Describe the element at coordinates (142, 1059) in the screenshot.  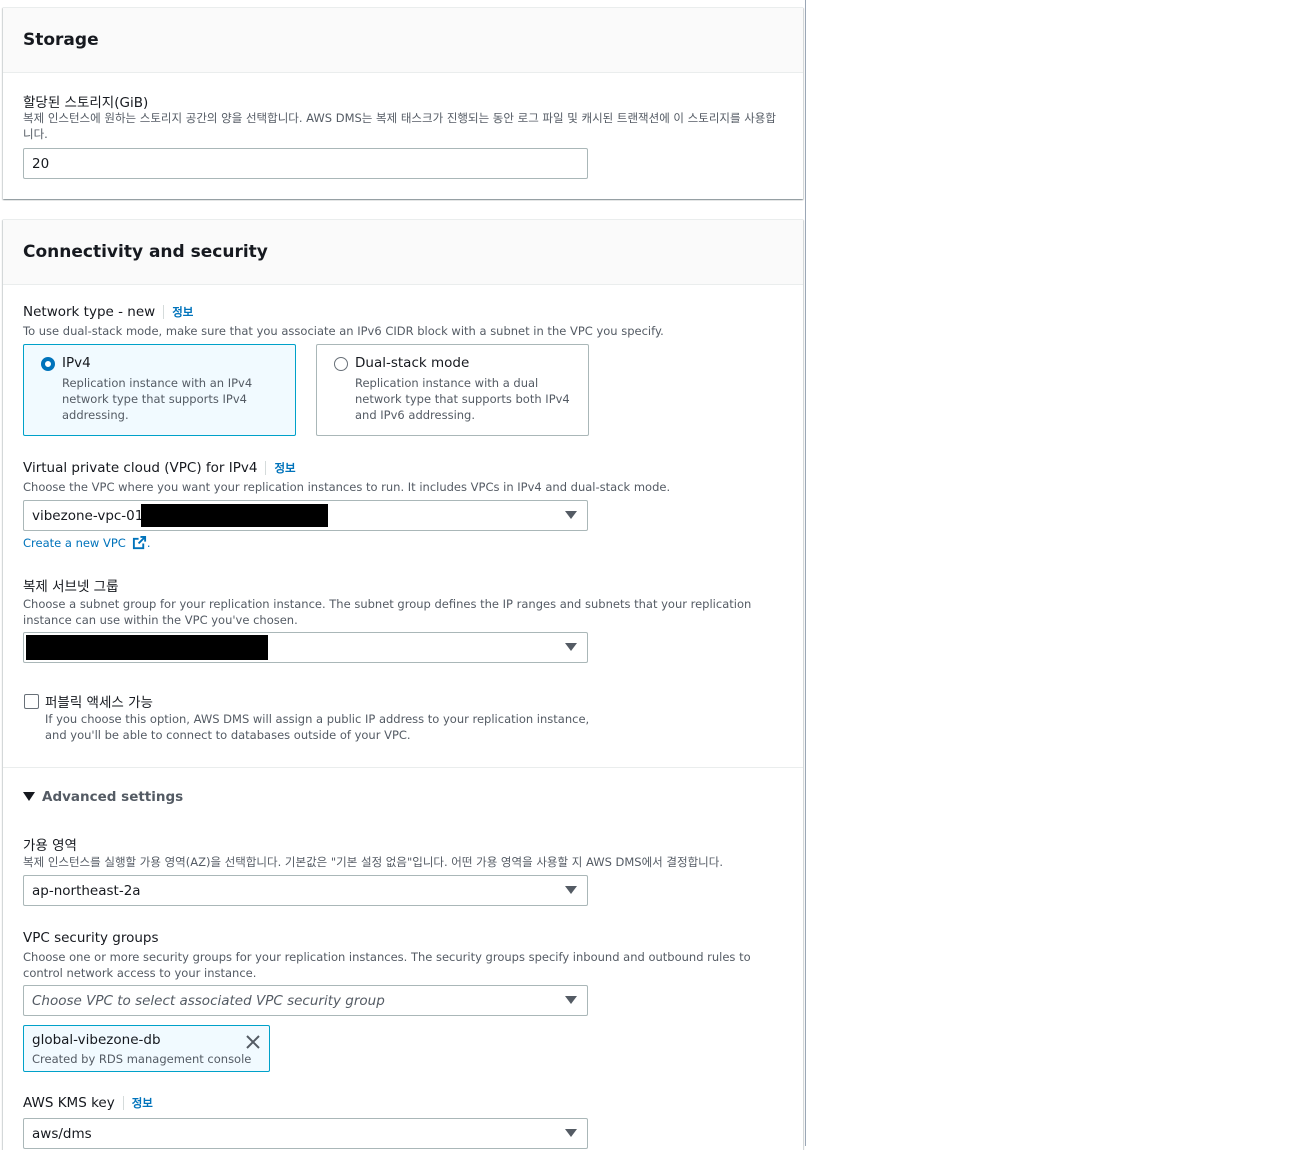
I see `sg-token-desc: Created by RDS management console` at that location.